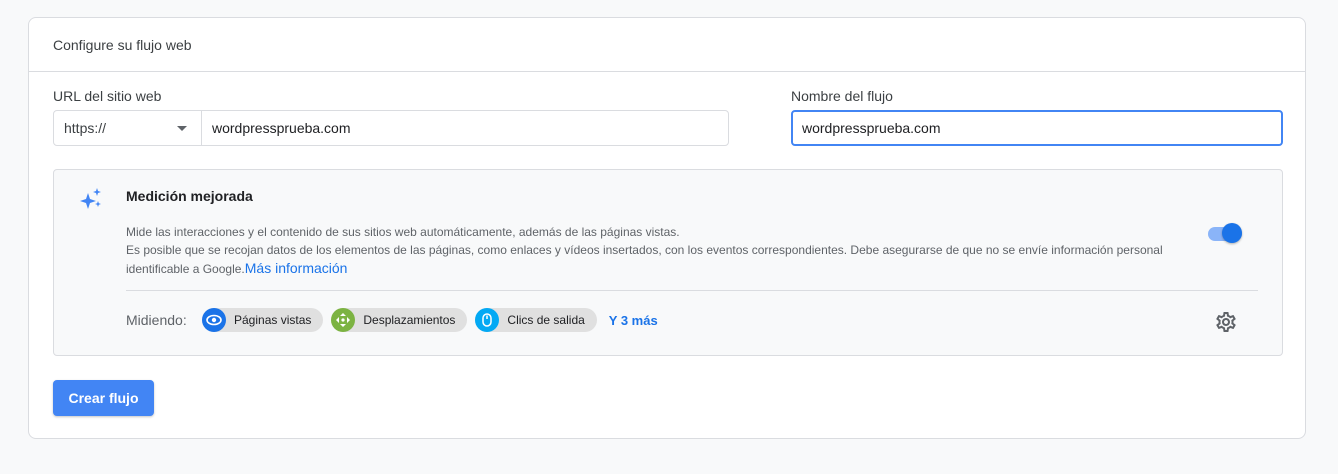  What do you see at coordinates (1037, 128) in the screenshot?
I see `stream-name-input` at bounding box center [1037, 128].